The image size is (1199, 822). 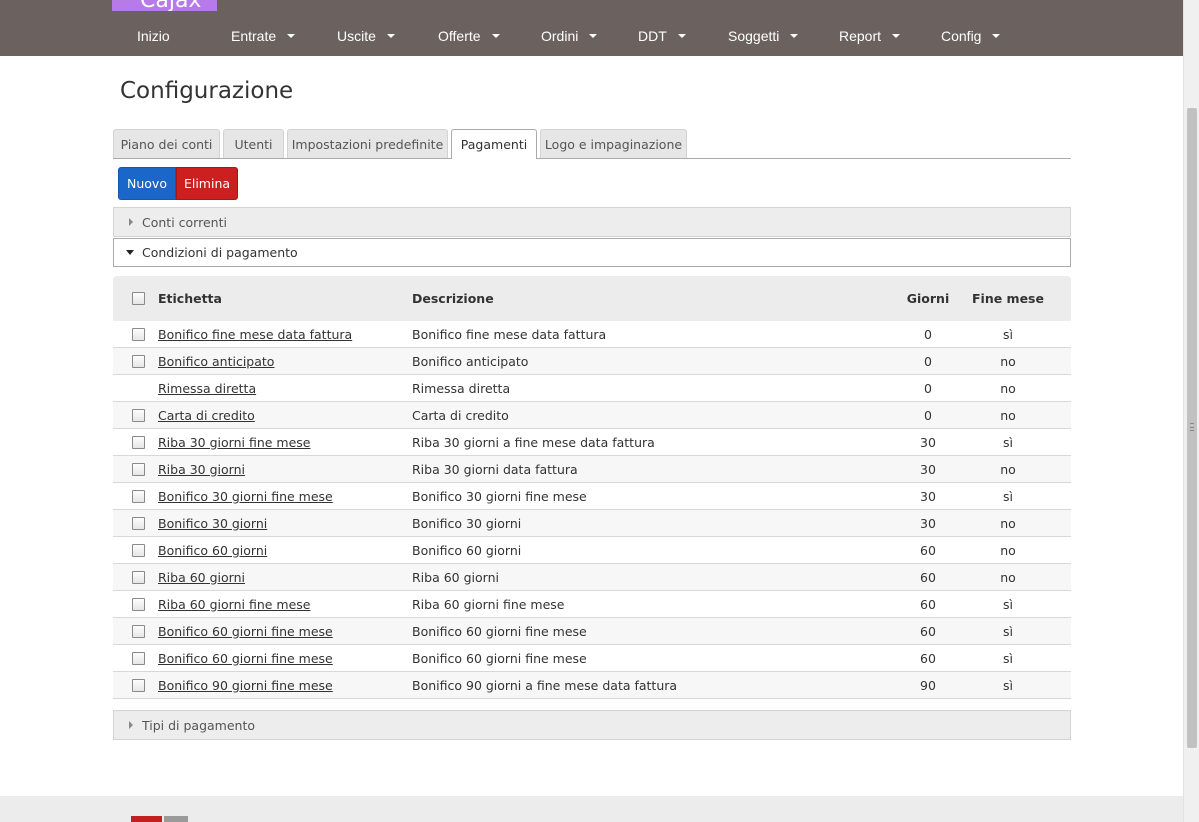 I want to click on nav-item-offerte: Offerte, so click(x=469, y=36).